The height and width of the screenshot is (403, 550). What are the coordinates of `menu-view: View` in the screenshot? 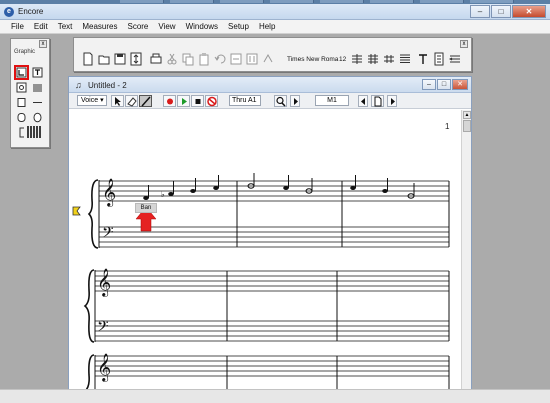 It's located at (166, 26).